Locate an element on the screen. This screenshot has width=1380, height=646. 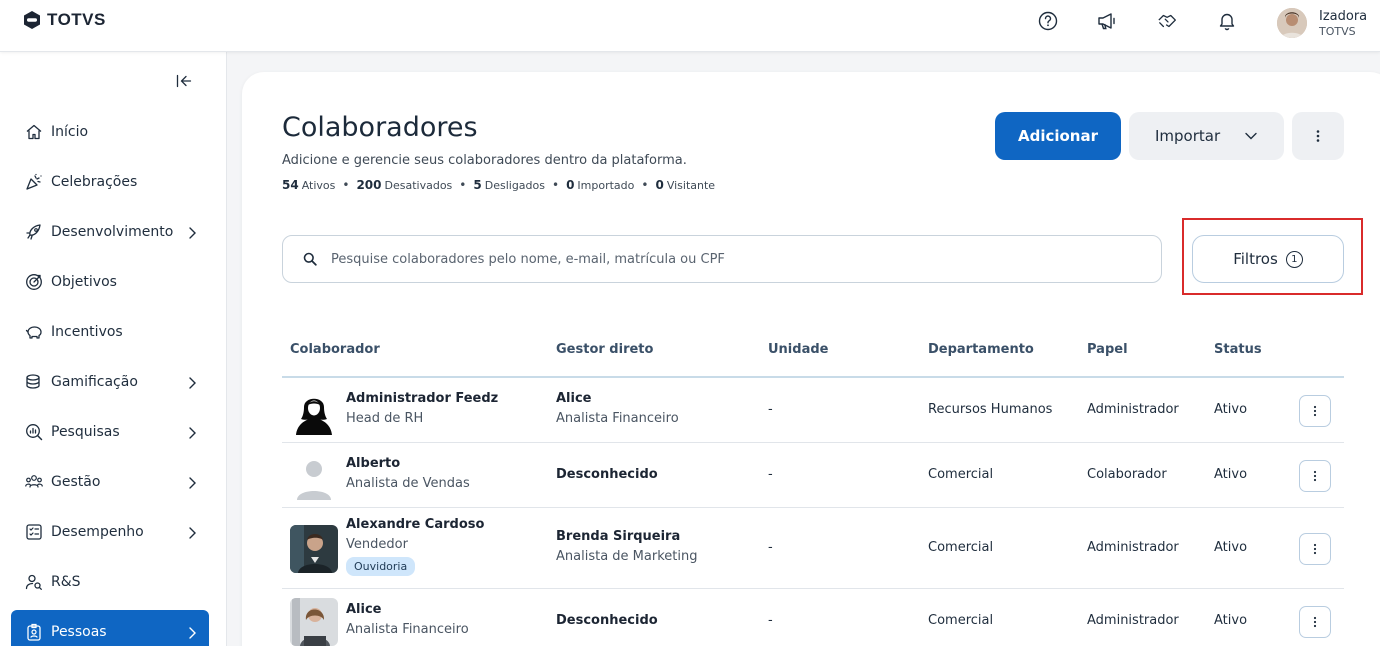
sidebar-item-celebracoes: Celebrações is located at coordinates (110, 182).